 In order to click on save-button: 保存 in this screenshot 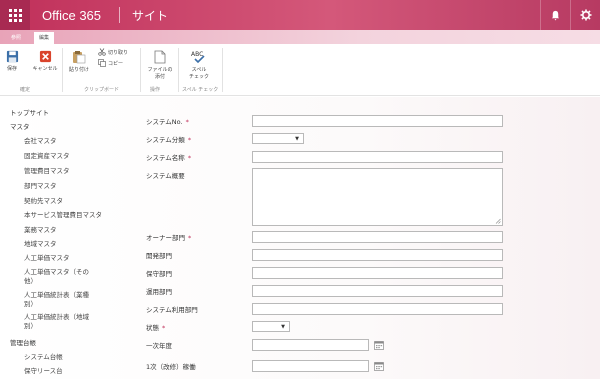, I will do `click(12, 61)`.